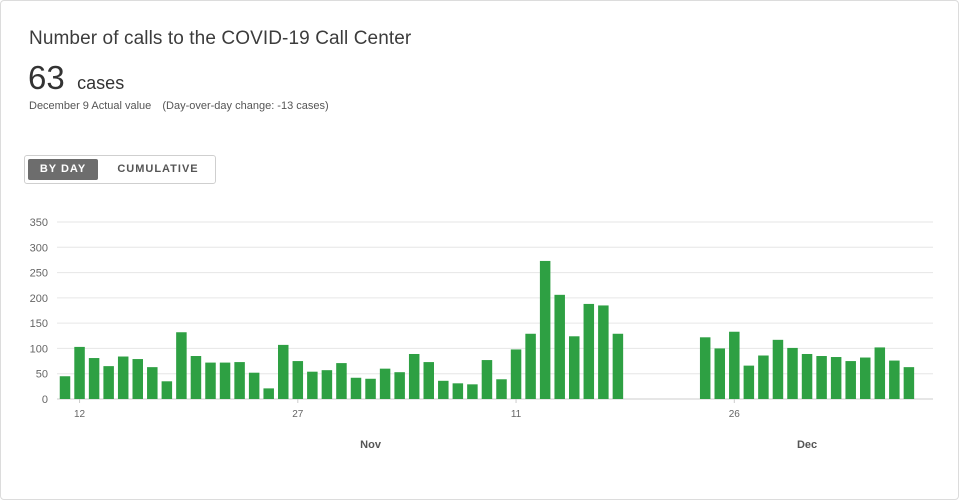  I want to click on value-unit: cases, so click(101, 83).